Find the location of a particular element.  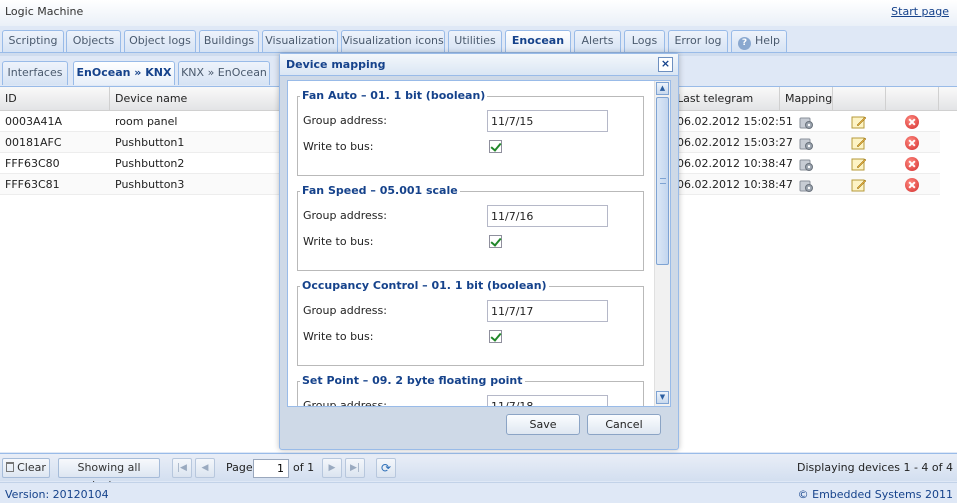

tab-alerts: Alerts is located at coordinates (597, 41).